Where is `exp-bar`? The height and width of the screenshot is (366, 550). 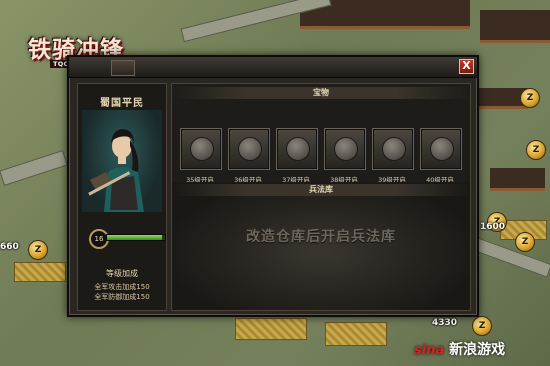
exp-bar is located at coordinates (136, 237).